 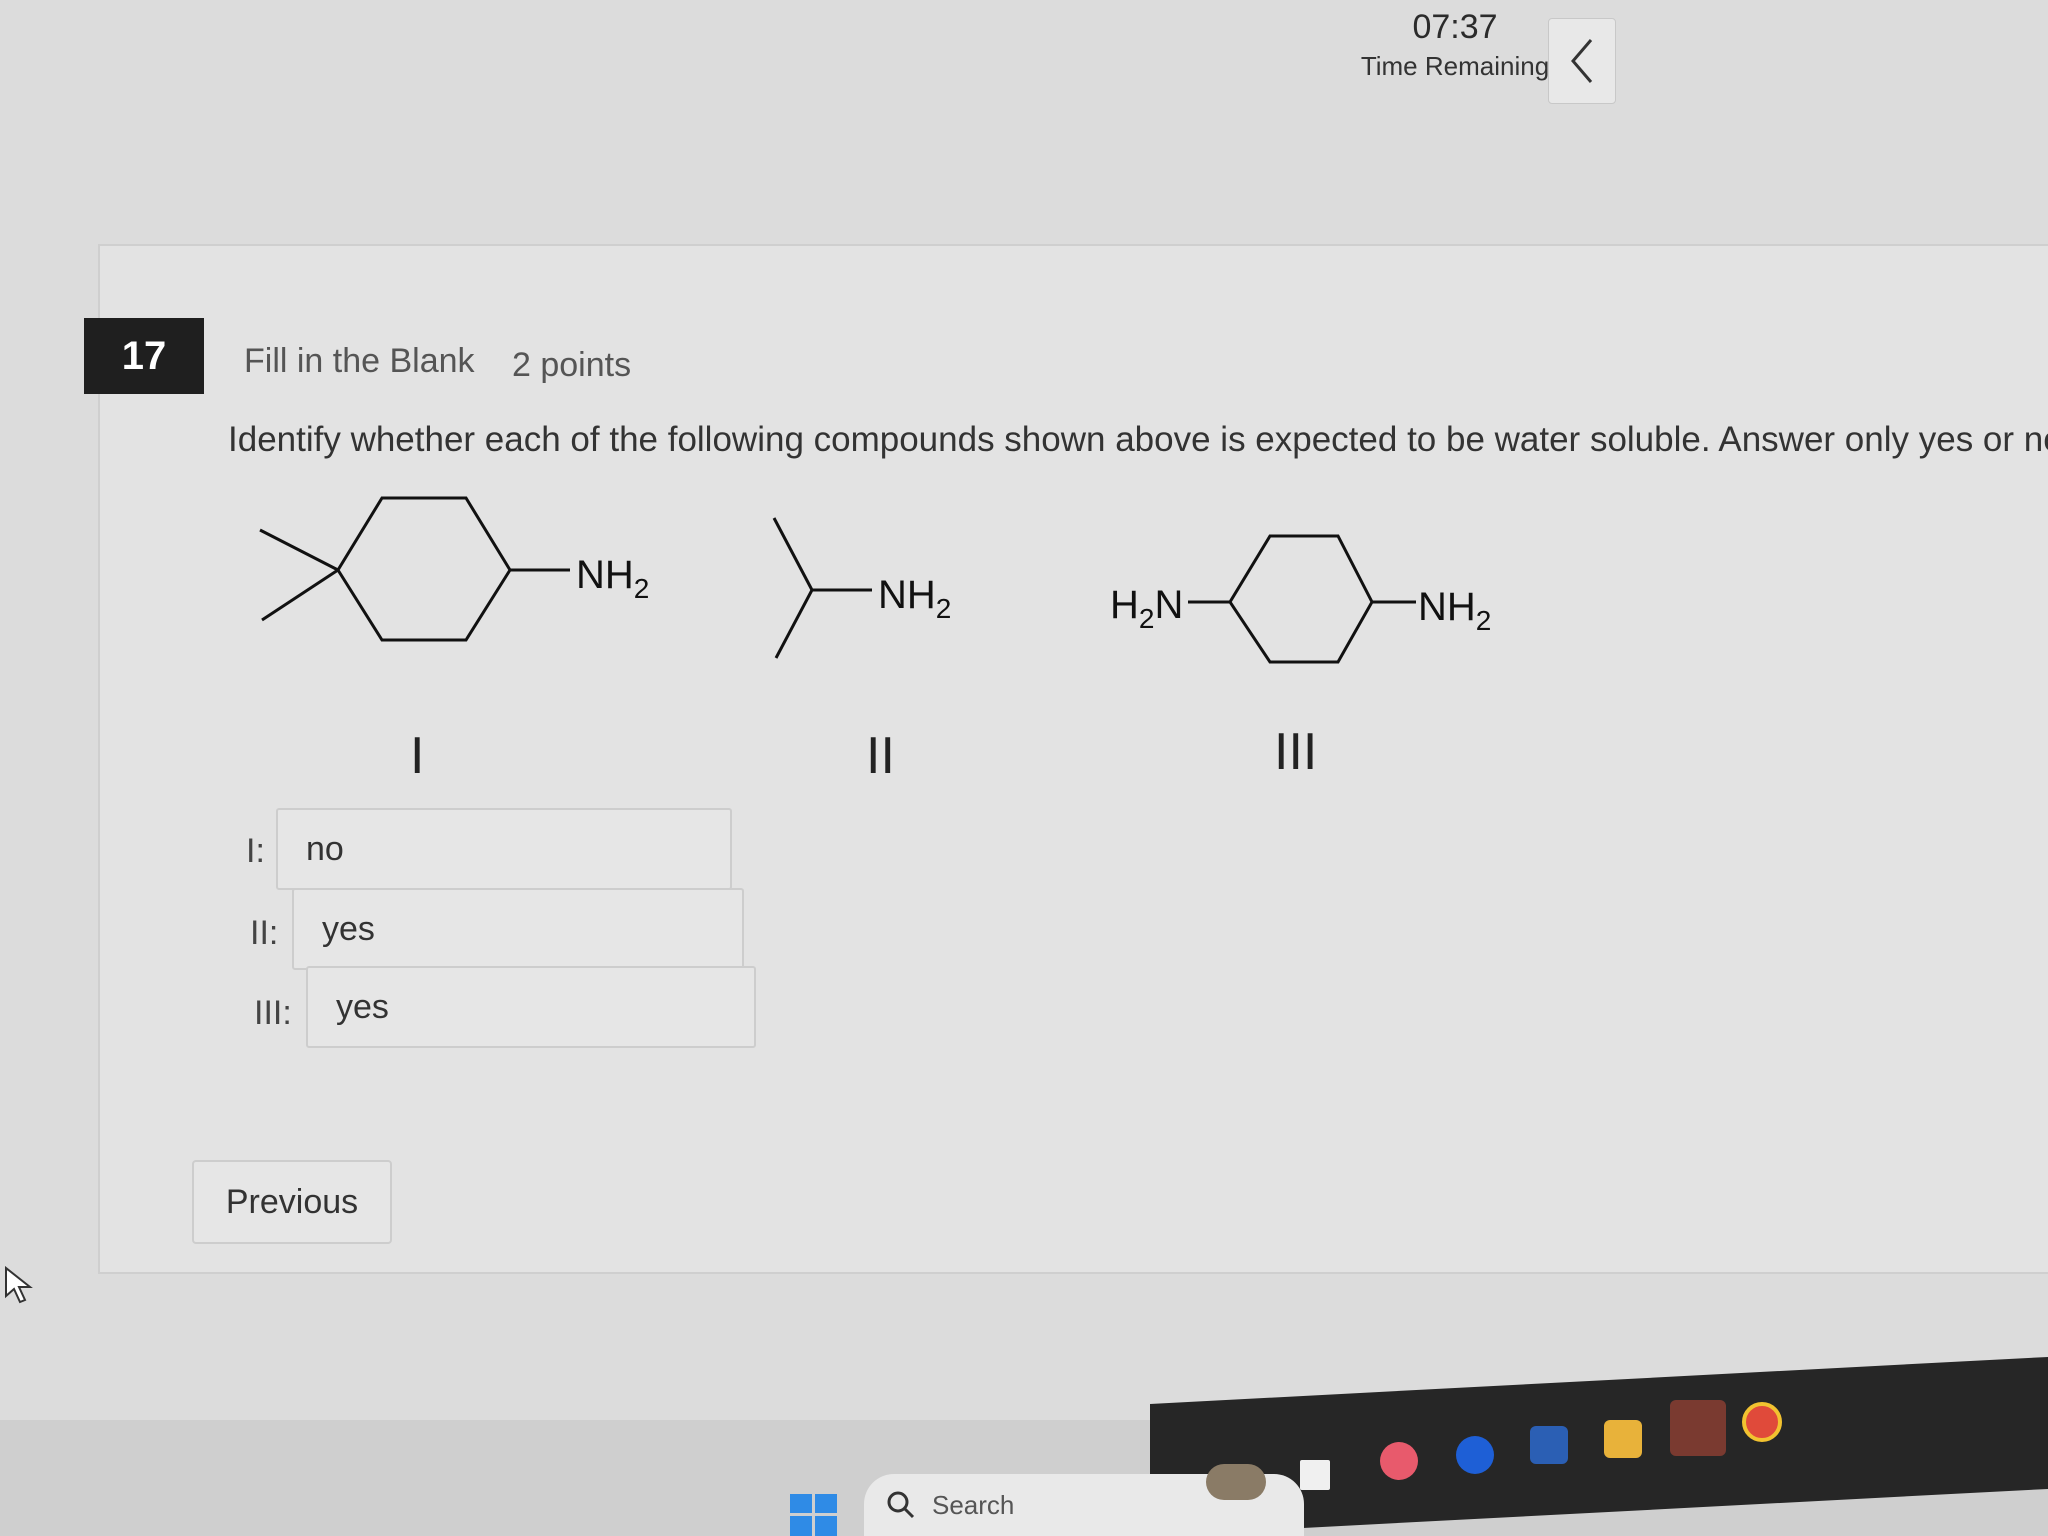 I want to click on compound-label-2: II, so click(x=880, y=756).